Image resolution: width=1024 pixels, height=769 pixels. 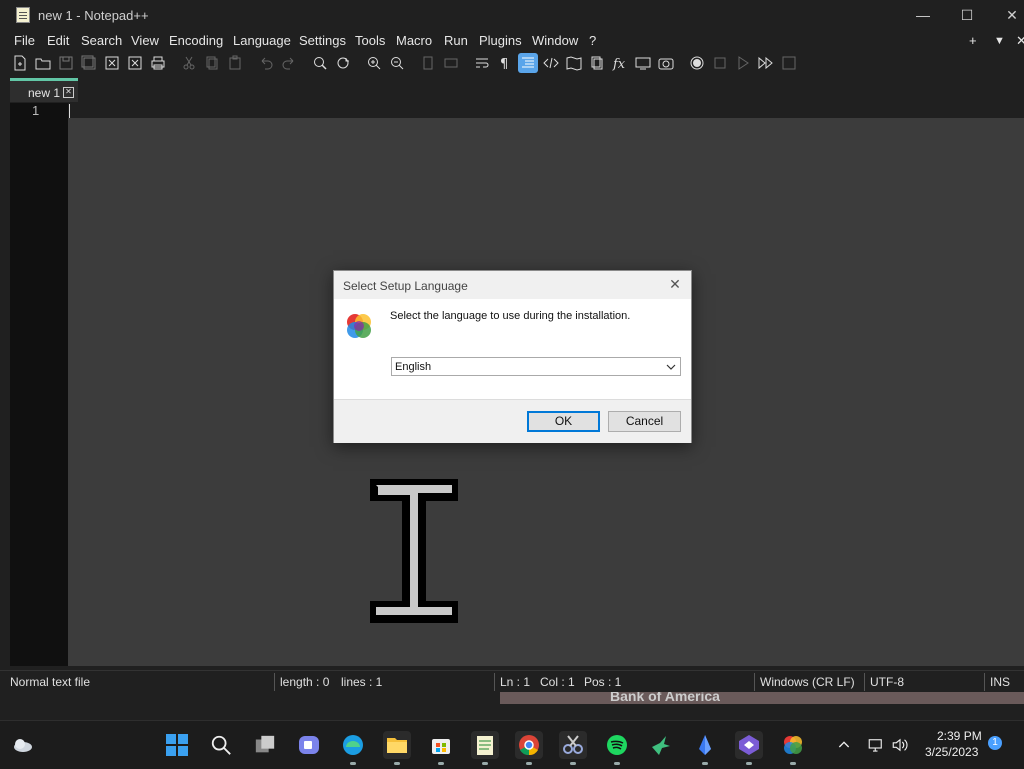 I want to click on sync-horizontal-icon, so click(x=451, y=63).